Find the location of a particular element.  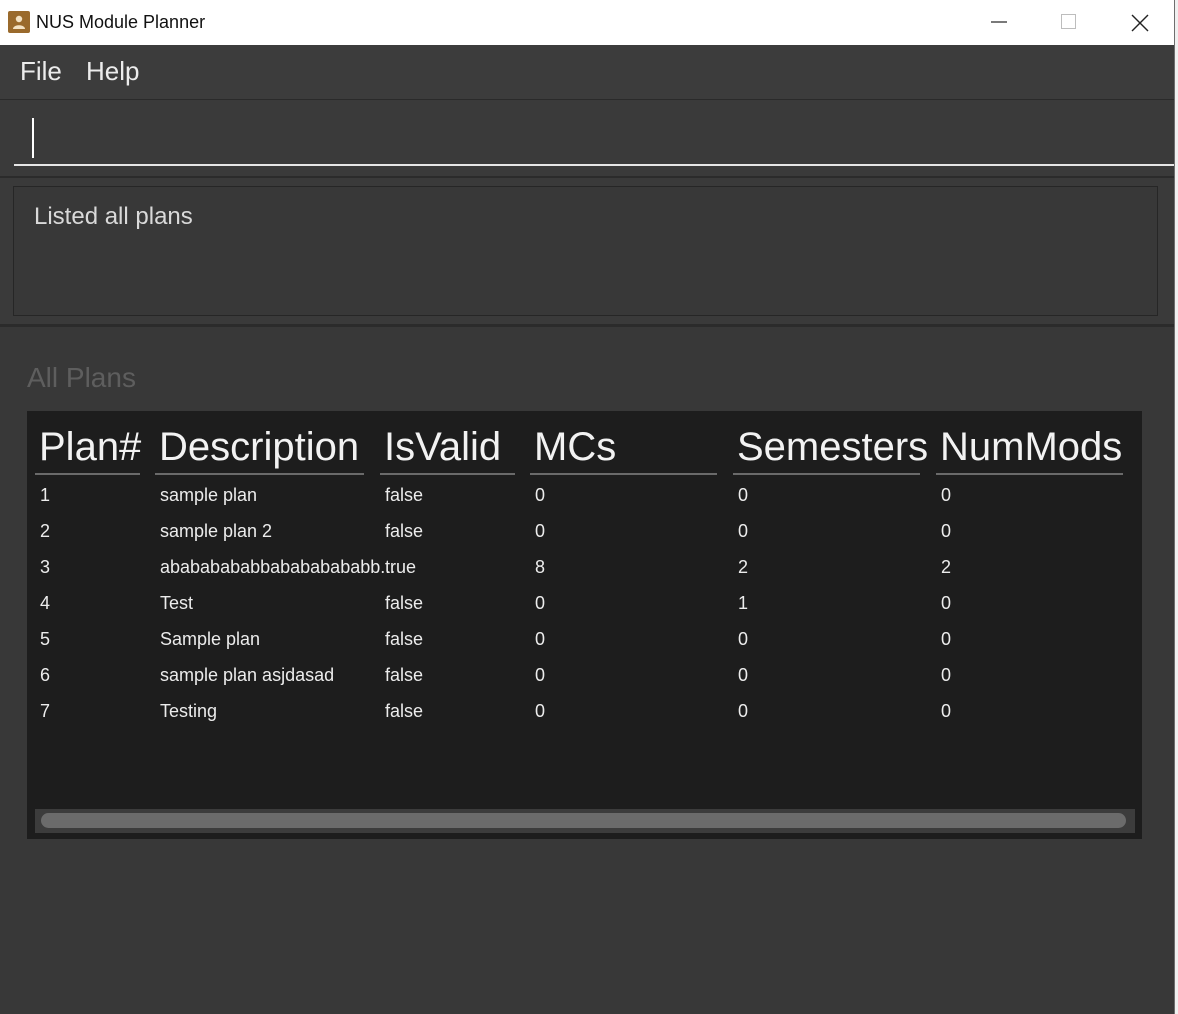

cell-semesters: 2 is located at coordinates (743, 567).